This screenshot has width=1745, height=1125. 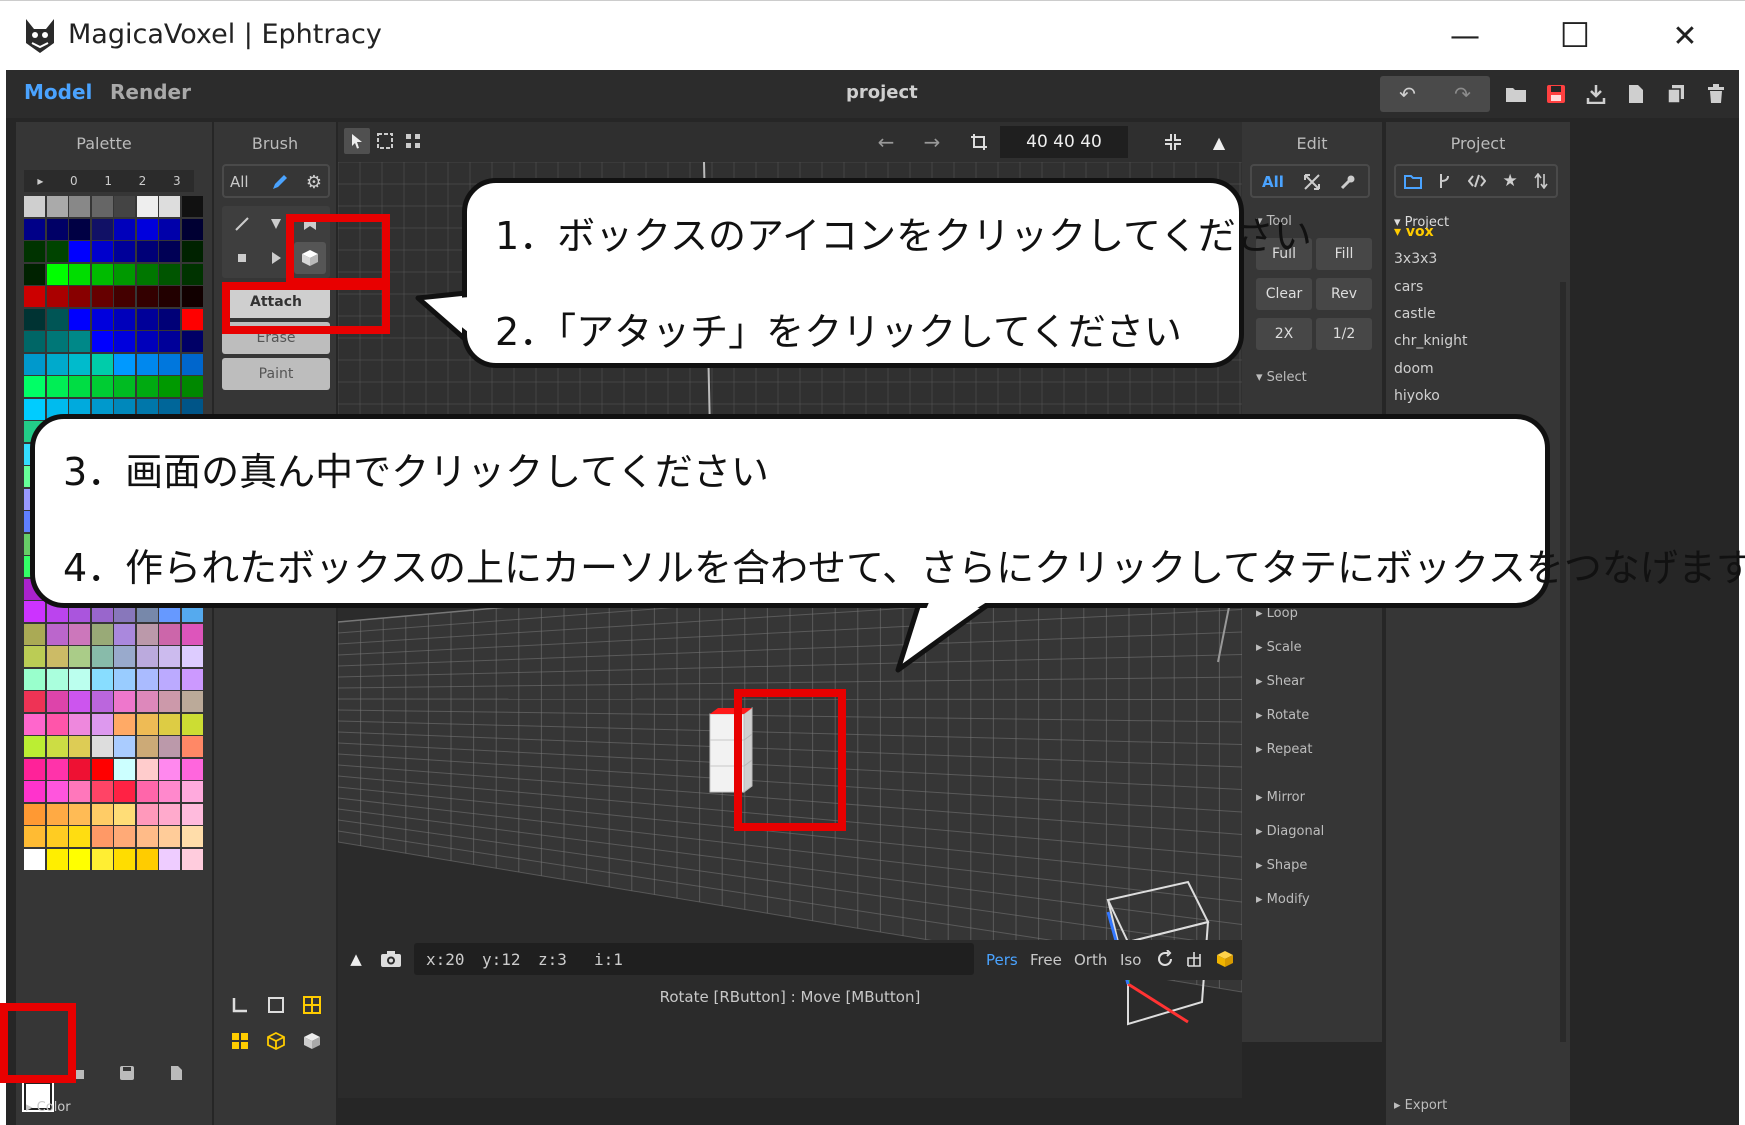 I want to click on redo-icon: ↷, so click(x=1462, y=94).